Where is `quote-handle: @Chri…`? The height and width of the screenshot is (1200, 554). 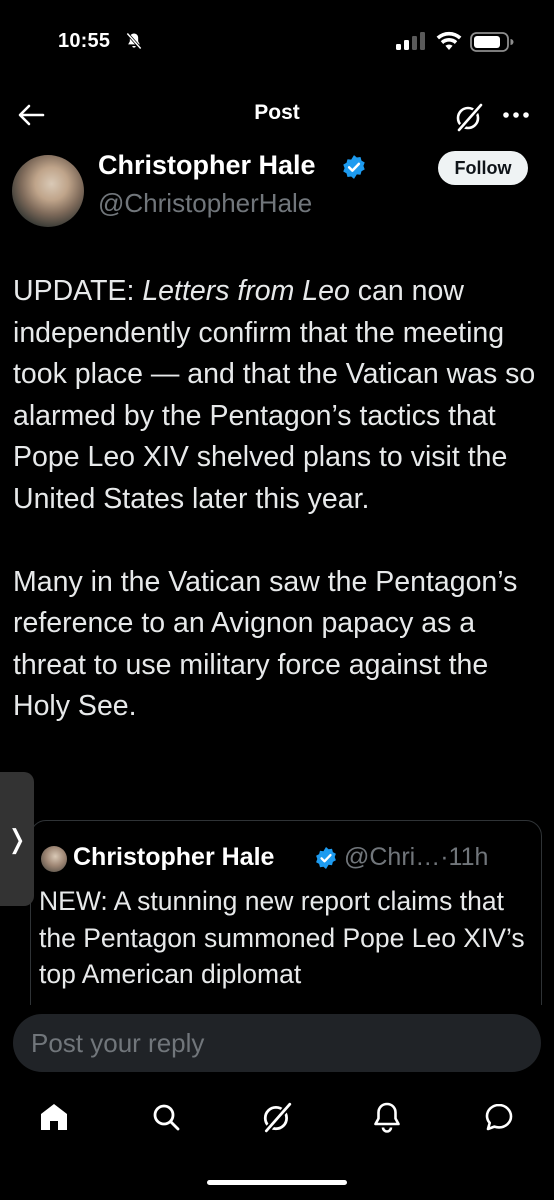 quote-handle: @Chri… is located at coordinates (392, 857).